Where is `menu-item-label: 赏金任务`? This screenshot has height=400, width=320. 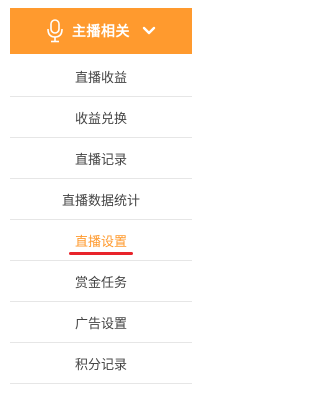 menu-item-label: 赏金任务 is located at coordinates (100, 283).